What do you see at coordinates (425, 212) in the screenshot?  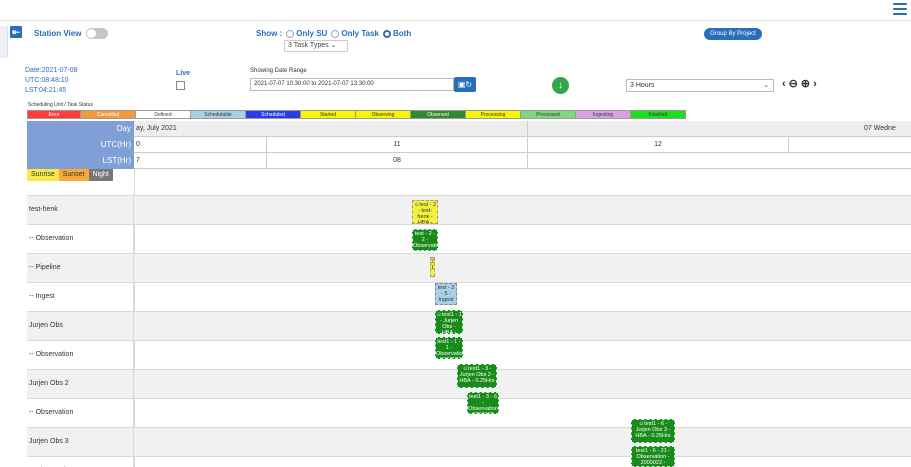 I see `task-block: ☺test - 2 - test-henk - HBA - 0.20Hrs` at bounding box center [425, 212].